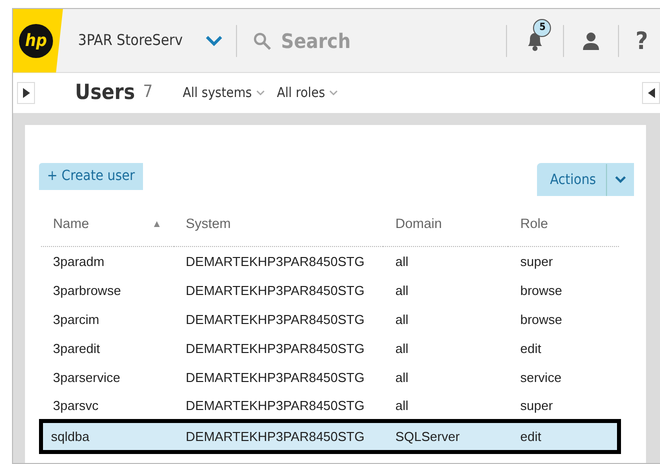 This screenshot has height=464, width=660. I want to click on create-user-button: + Create user, so click(91, 176).